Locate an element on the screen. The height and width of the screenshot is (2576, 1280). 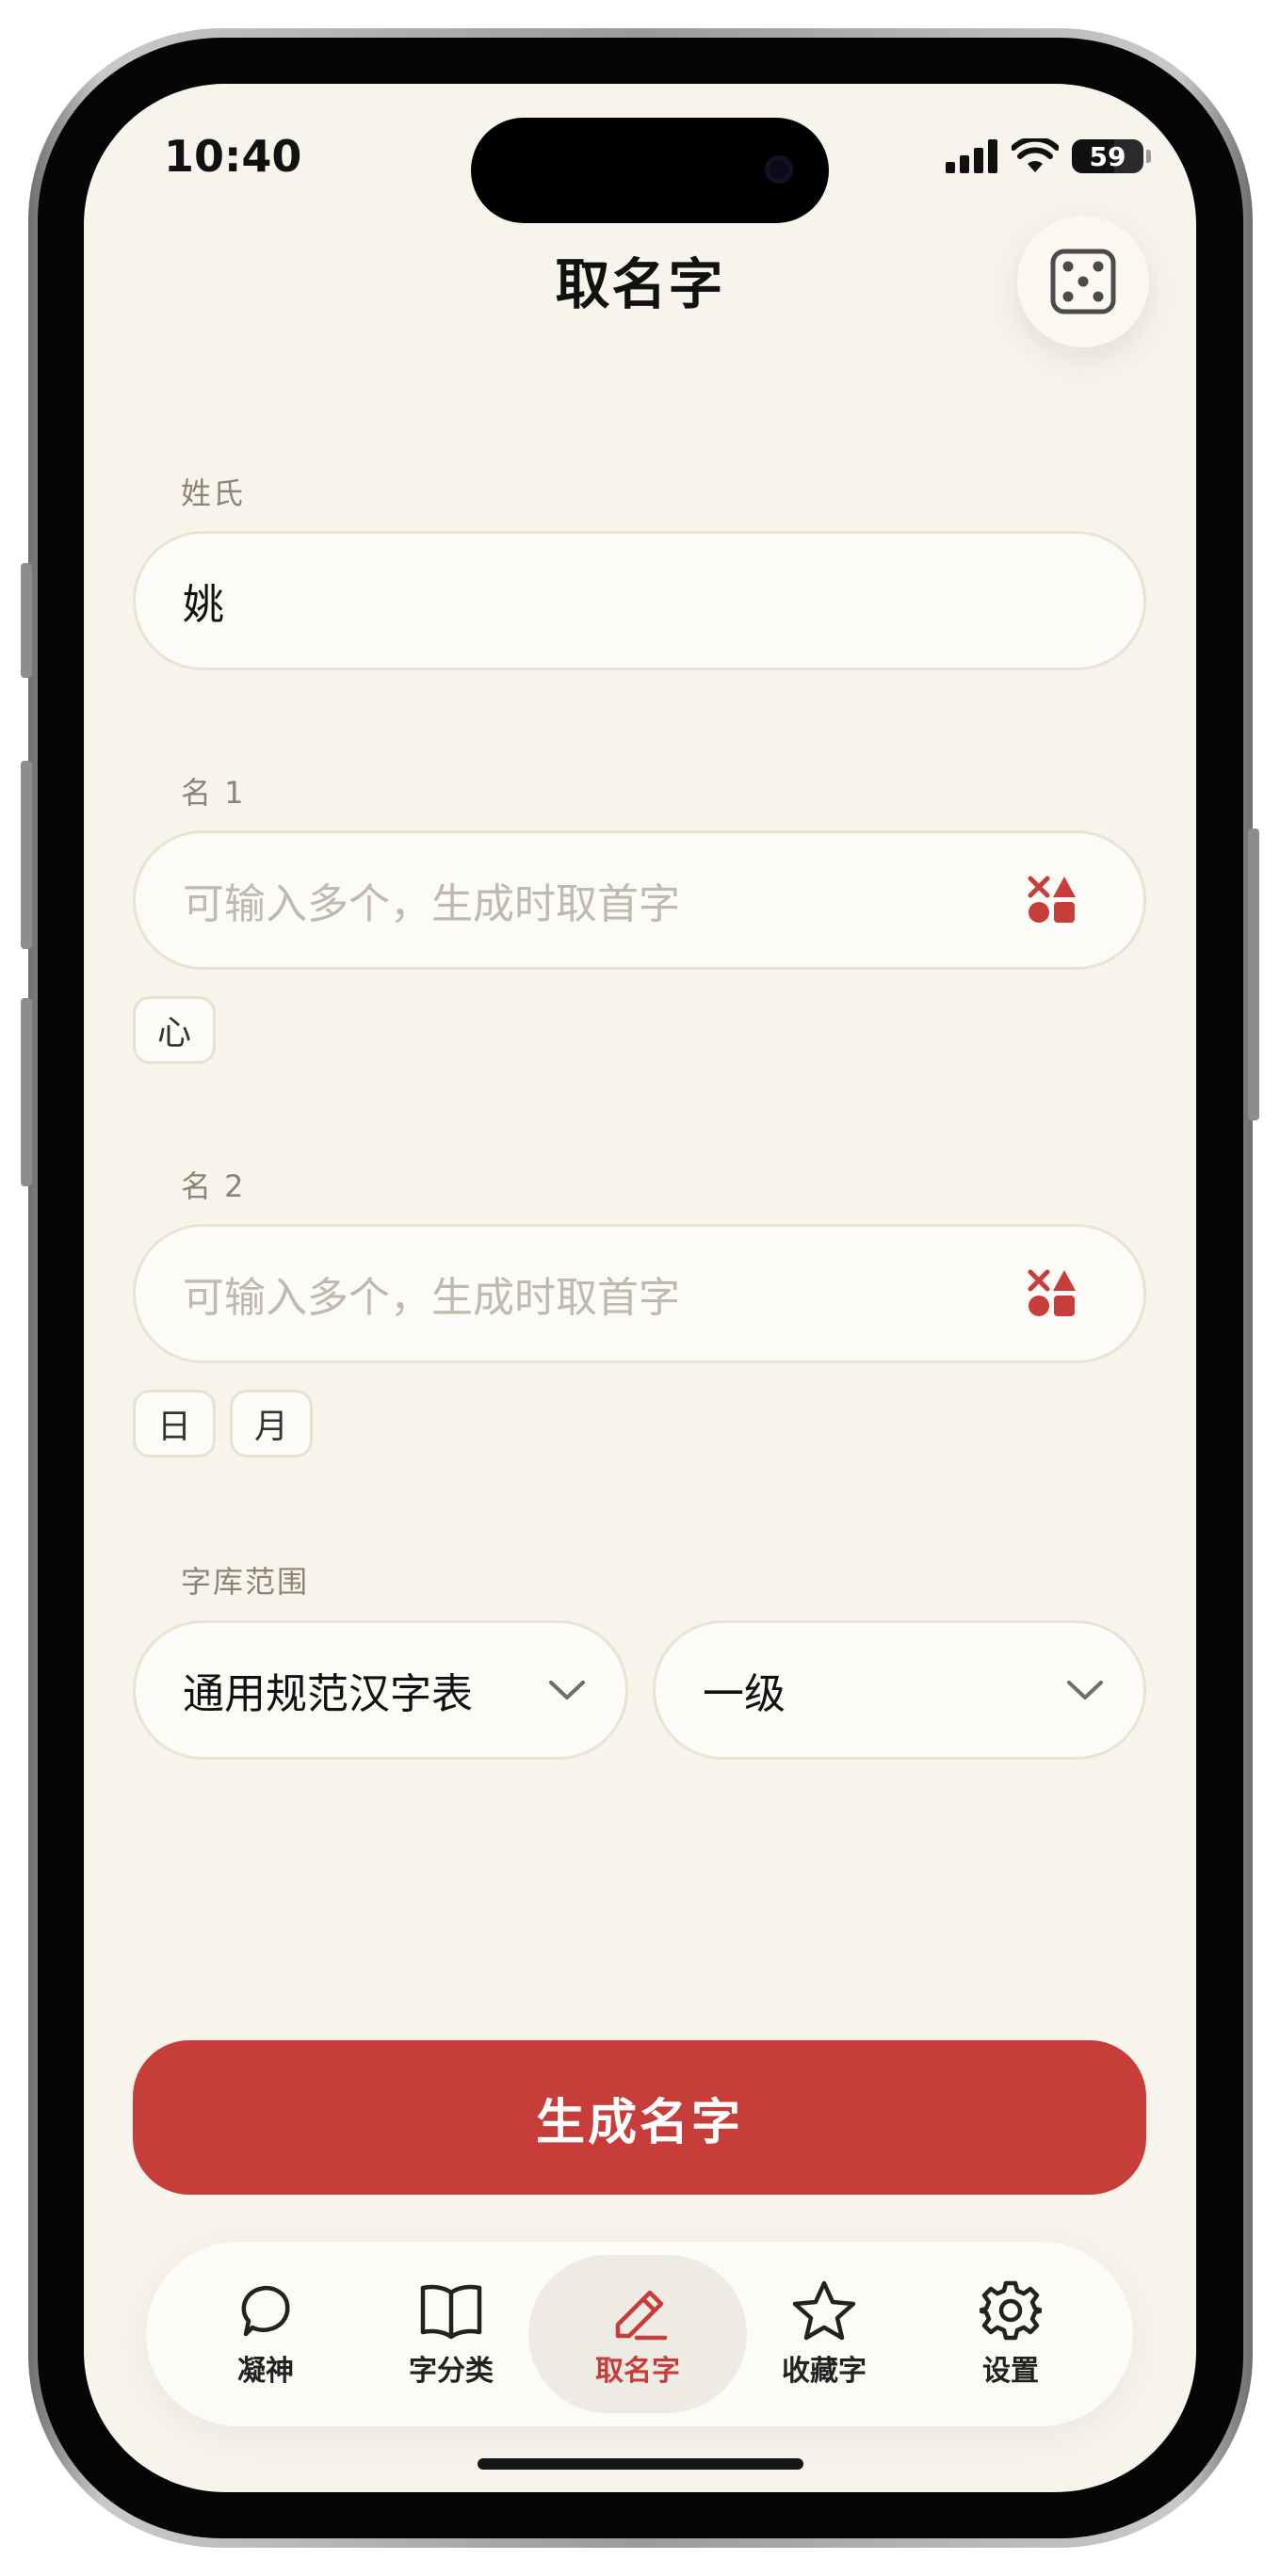
status-indicators: 59 is located at coordinates (1048, 156).